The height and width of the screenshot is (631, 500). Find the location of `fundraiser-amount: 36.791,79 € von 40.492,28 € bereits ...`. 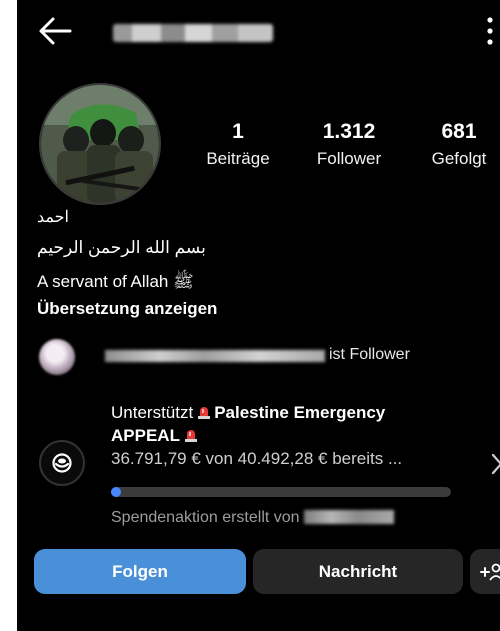

fundraiser-amount: 36.791,79 € von 40.492,28 € bereits ... is located at coordinates (257, 458).